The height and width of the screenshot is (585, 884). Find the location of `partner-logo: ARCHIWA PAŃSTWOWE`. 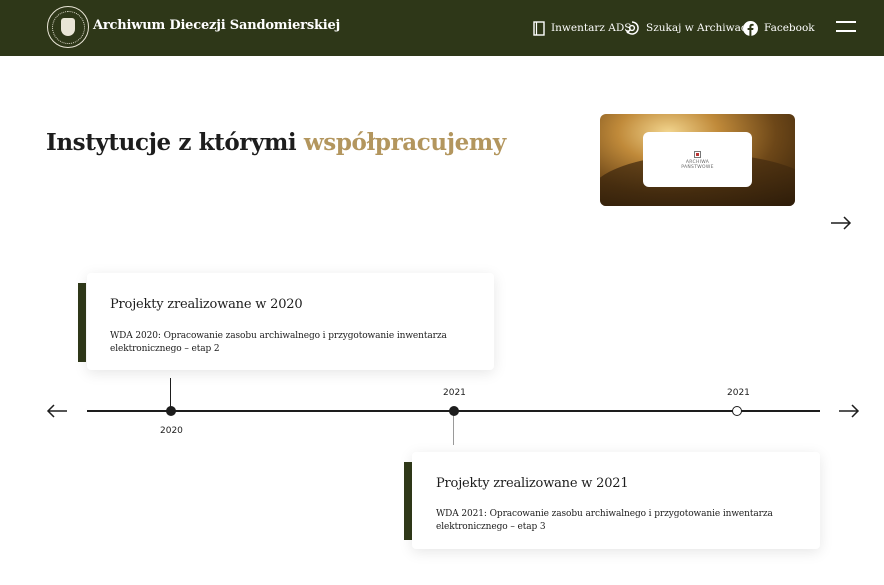

partner-logo: ARCHIWA PAŃSTWOWE is located at coordinates (697, 159).